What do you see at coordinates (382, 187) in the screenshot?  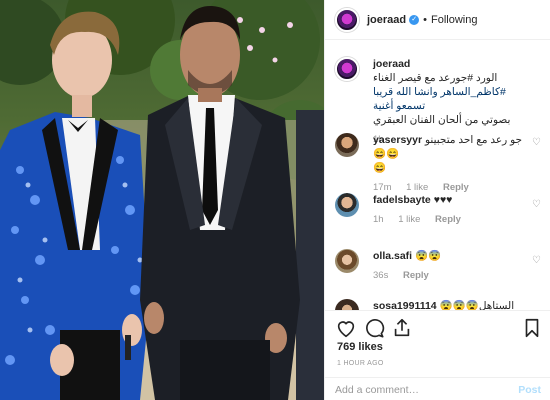 I see `comment-time: 17m` at bounding box center [382, 187].